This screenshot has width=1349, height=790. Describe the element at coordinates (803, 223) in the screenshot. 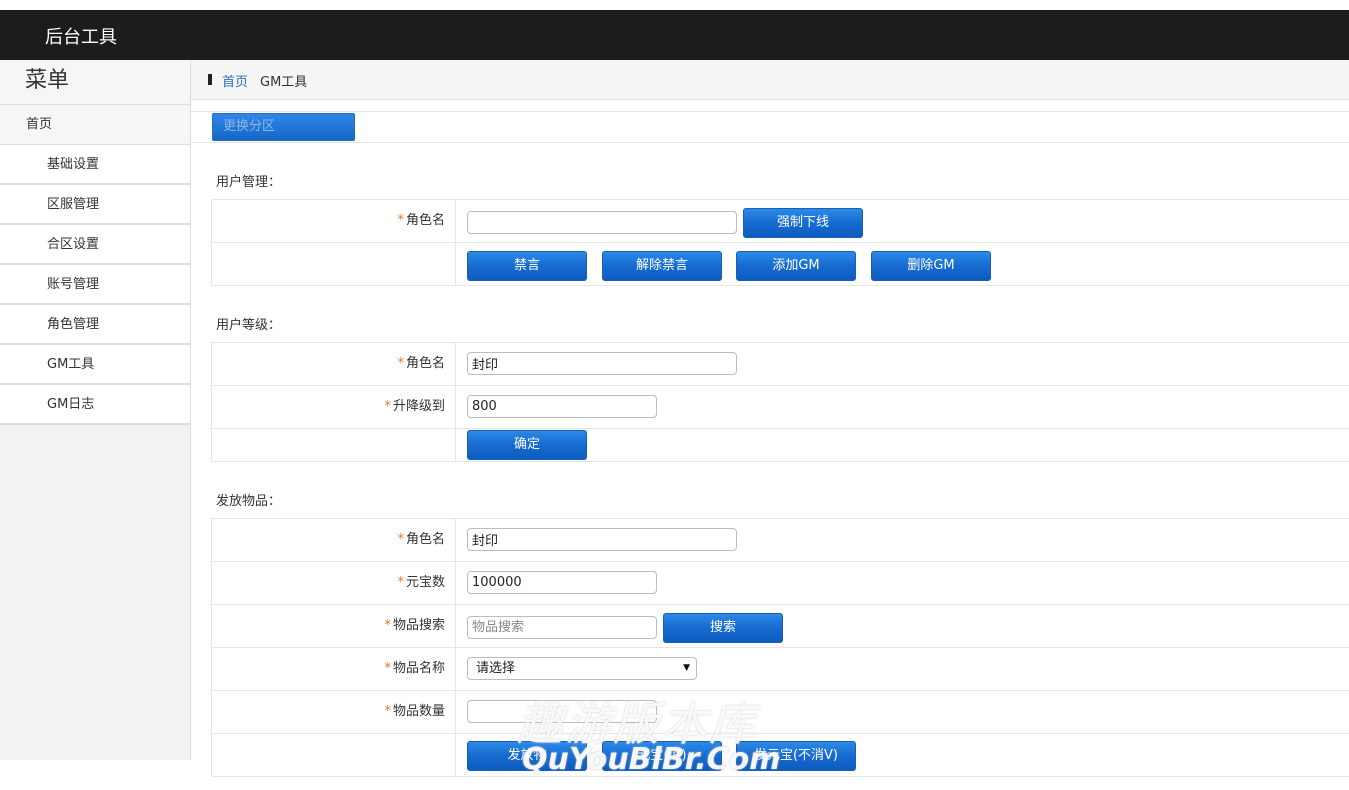

I see `force-offline-button: 强制下线` at that location.